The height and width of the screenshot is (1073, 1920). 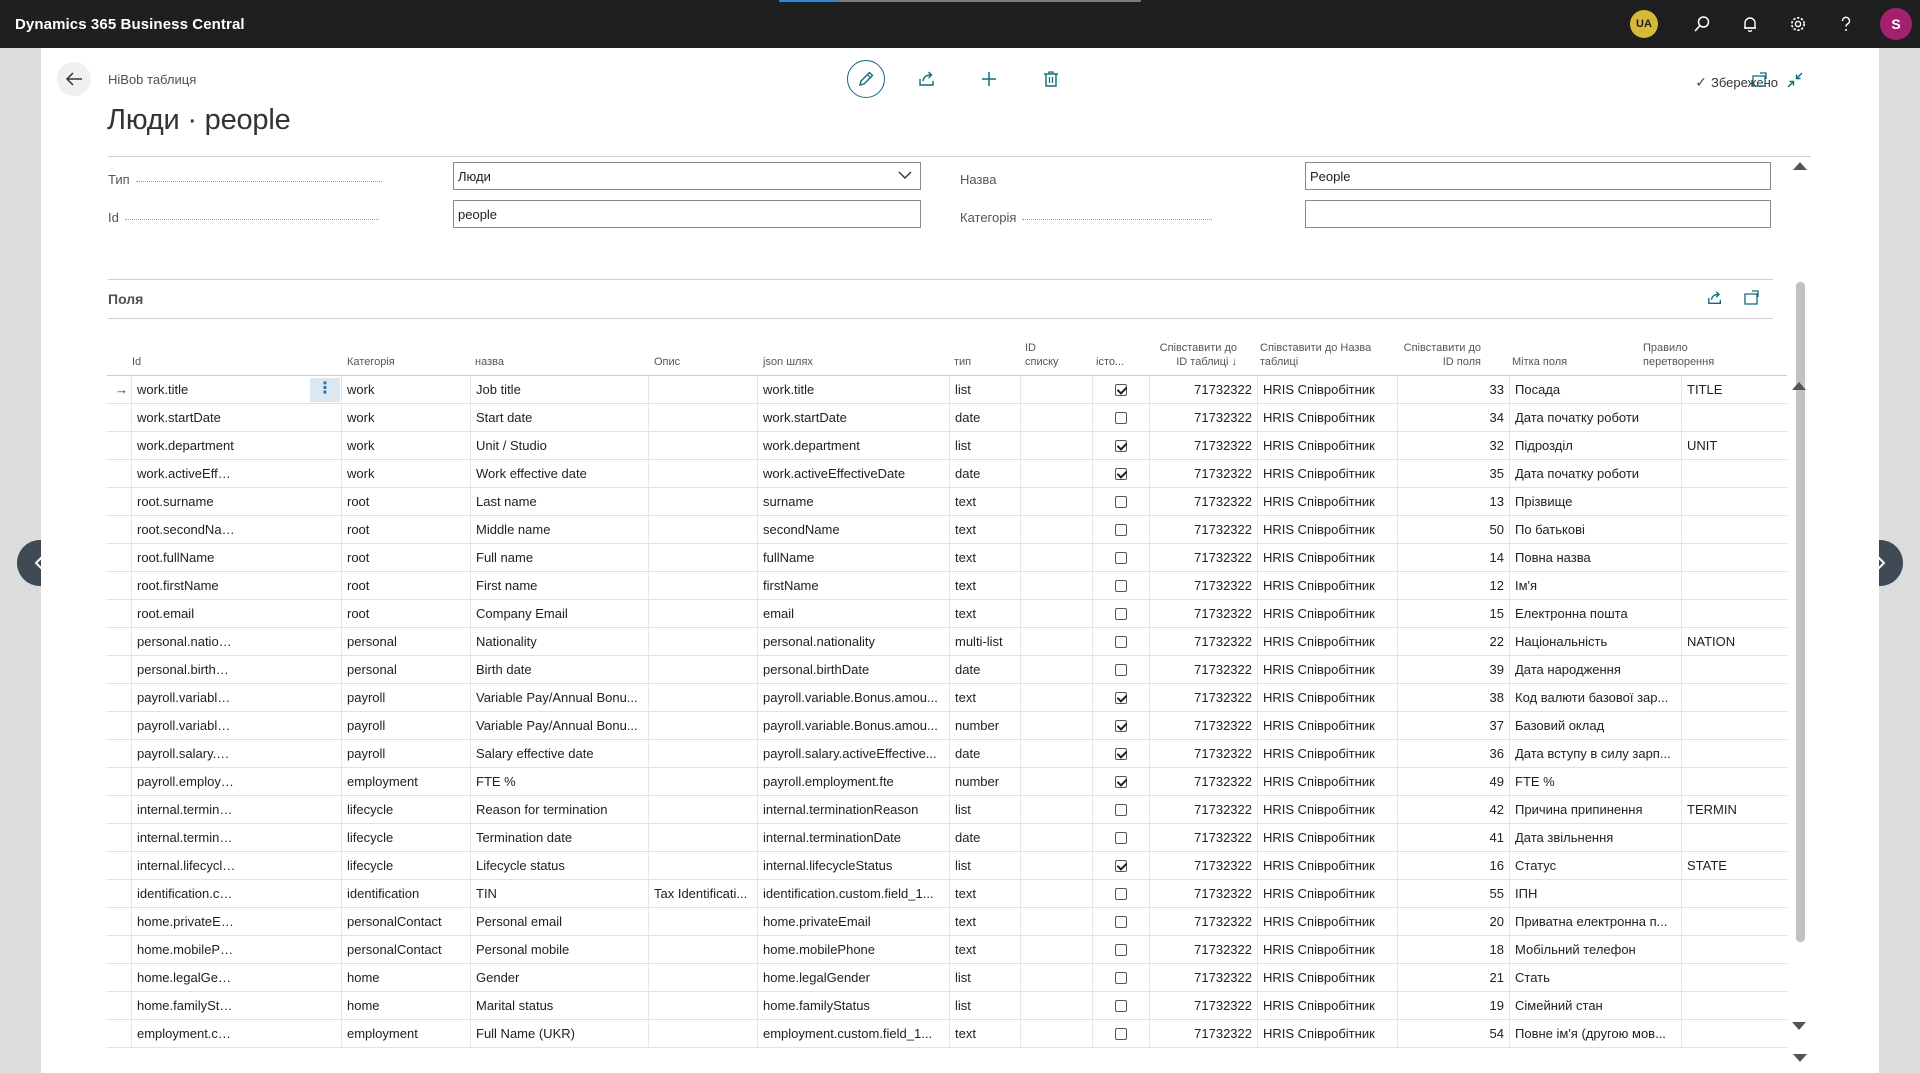 What do you see at coordinates (687, 214) in the screenshot?
I see `id-input: people` at bounding box center [687, 214].